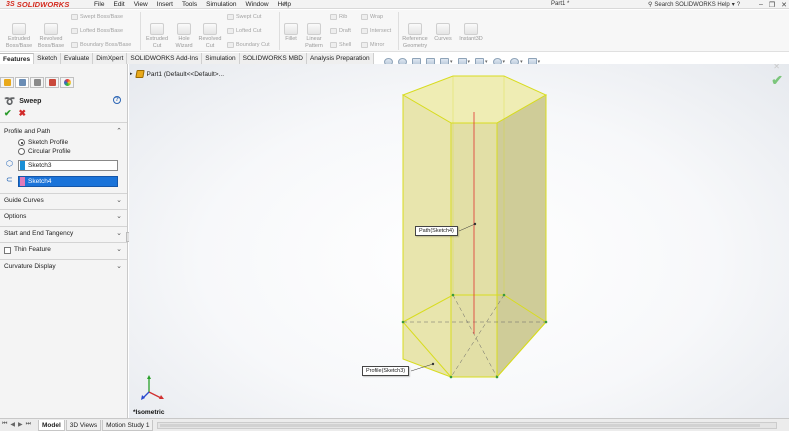 The width and height of the screenshot is (789, 431). What do you see at coordinates (110, 58) in the screenshot?
I see `tab-dimxpert: DimXpert` at bounding box center [110, 58].